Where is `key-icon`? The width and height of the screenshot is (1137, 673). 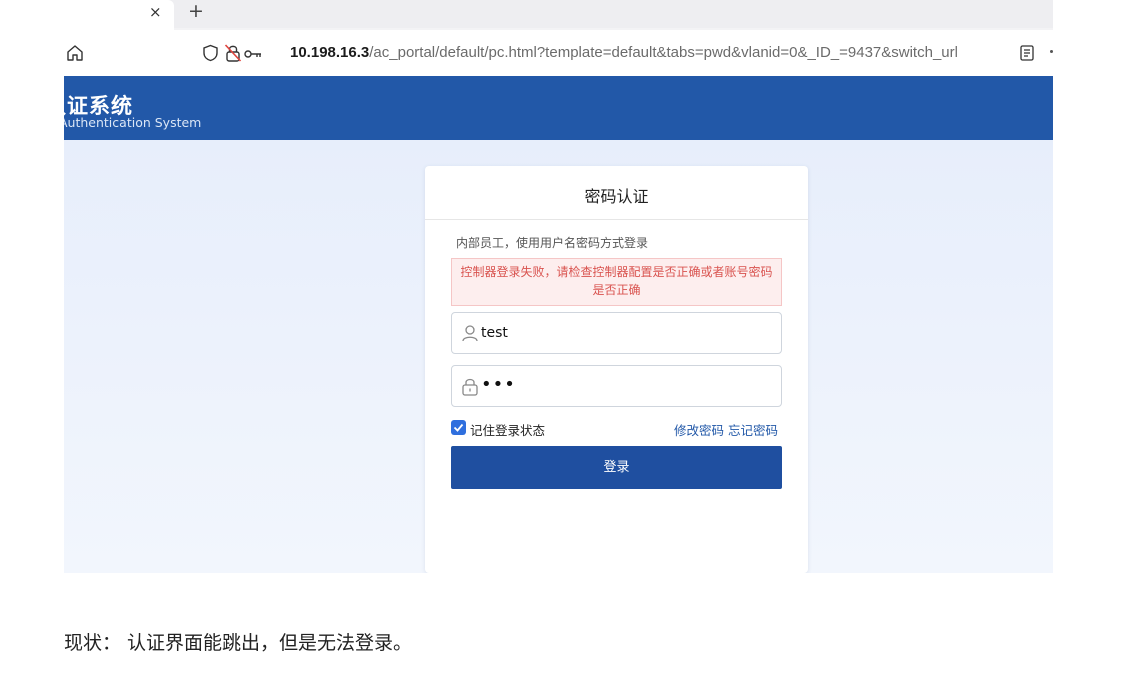 key-icon is located at coordinates (253, 54).